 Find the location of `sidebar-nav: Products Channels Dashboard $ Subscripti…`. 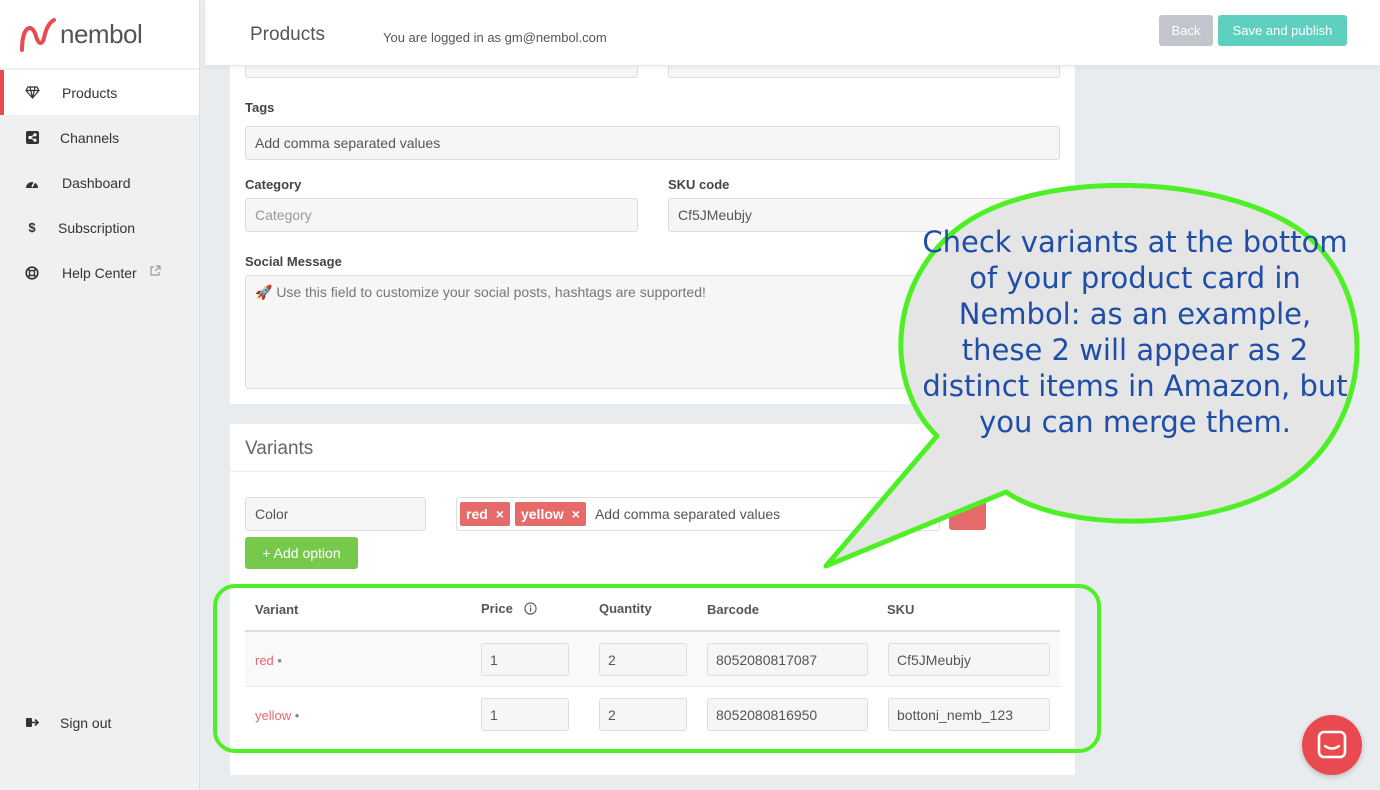

sidebar-nav: Products Channels Dashboard $ Subscripti… is located at coordinates (99, 182).